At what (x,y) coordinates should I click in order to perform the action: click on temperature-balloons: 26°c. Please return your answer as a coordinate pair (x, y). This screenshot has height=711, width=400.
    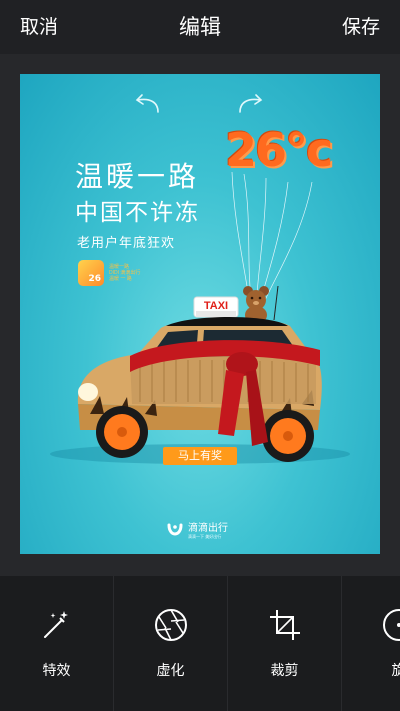
    Looking at the image, I should click on (279, 150).